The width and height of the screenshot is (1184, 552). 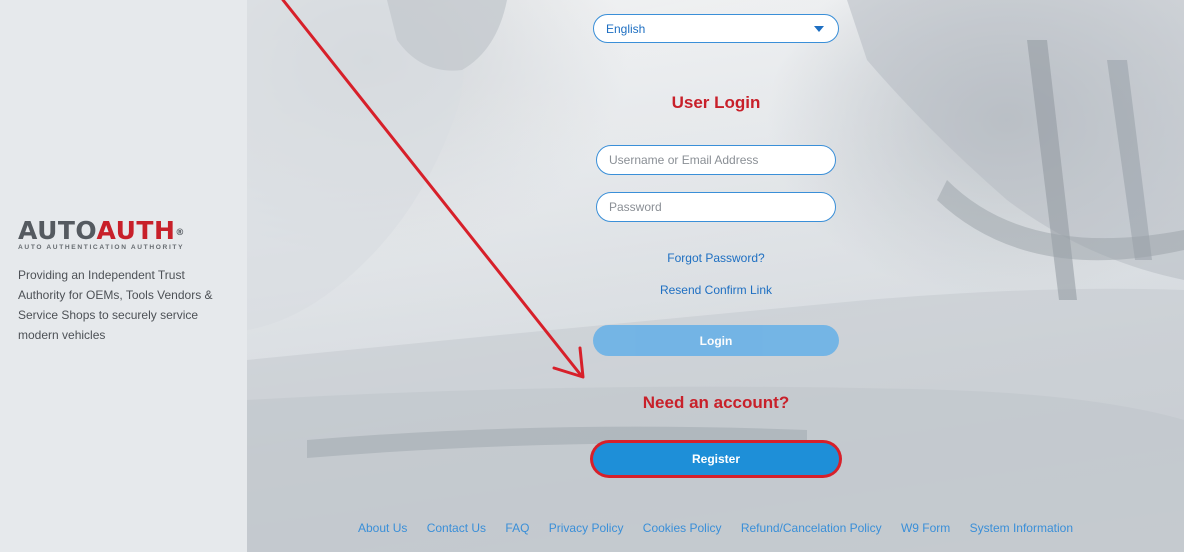 I want to click on autoauth-logo: AUTOAUTH® AUTO AUTHENTICATION AUTHORITY, so click(x=125, y=234).